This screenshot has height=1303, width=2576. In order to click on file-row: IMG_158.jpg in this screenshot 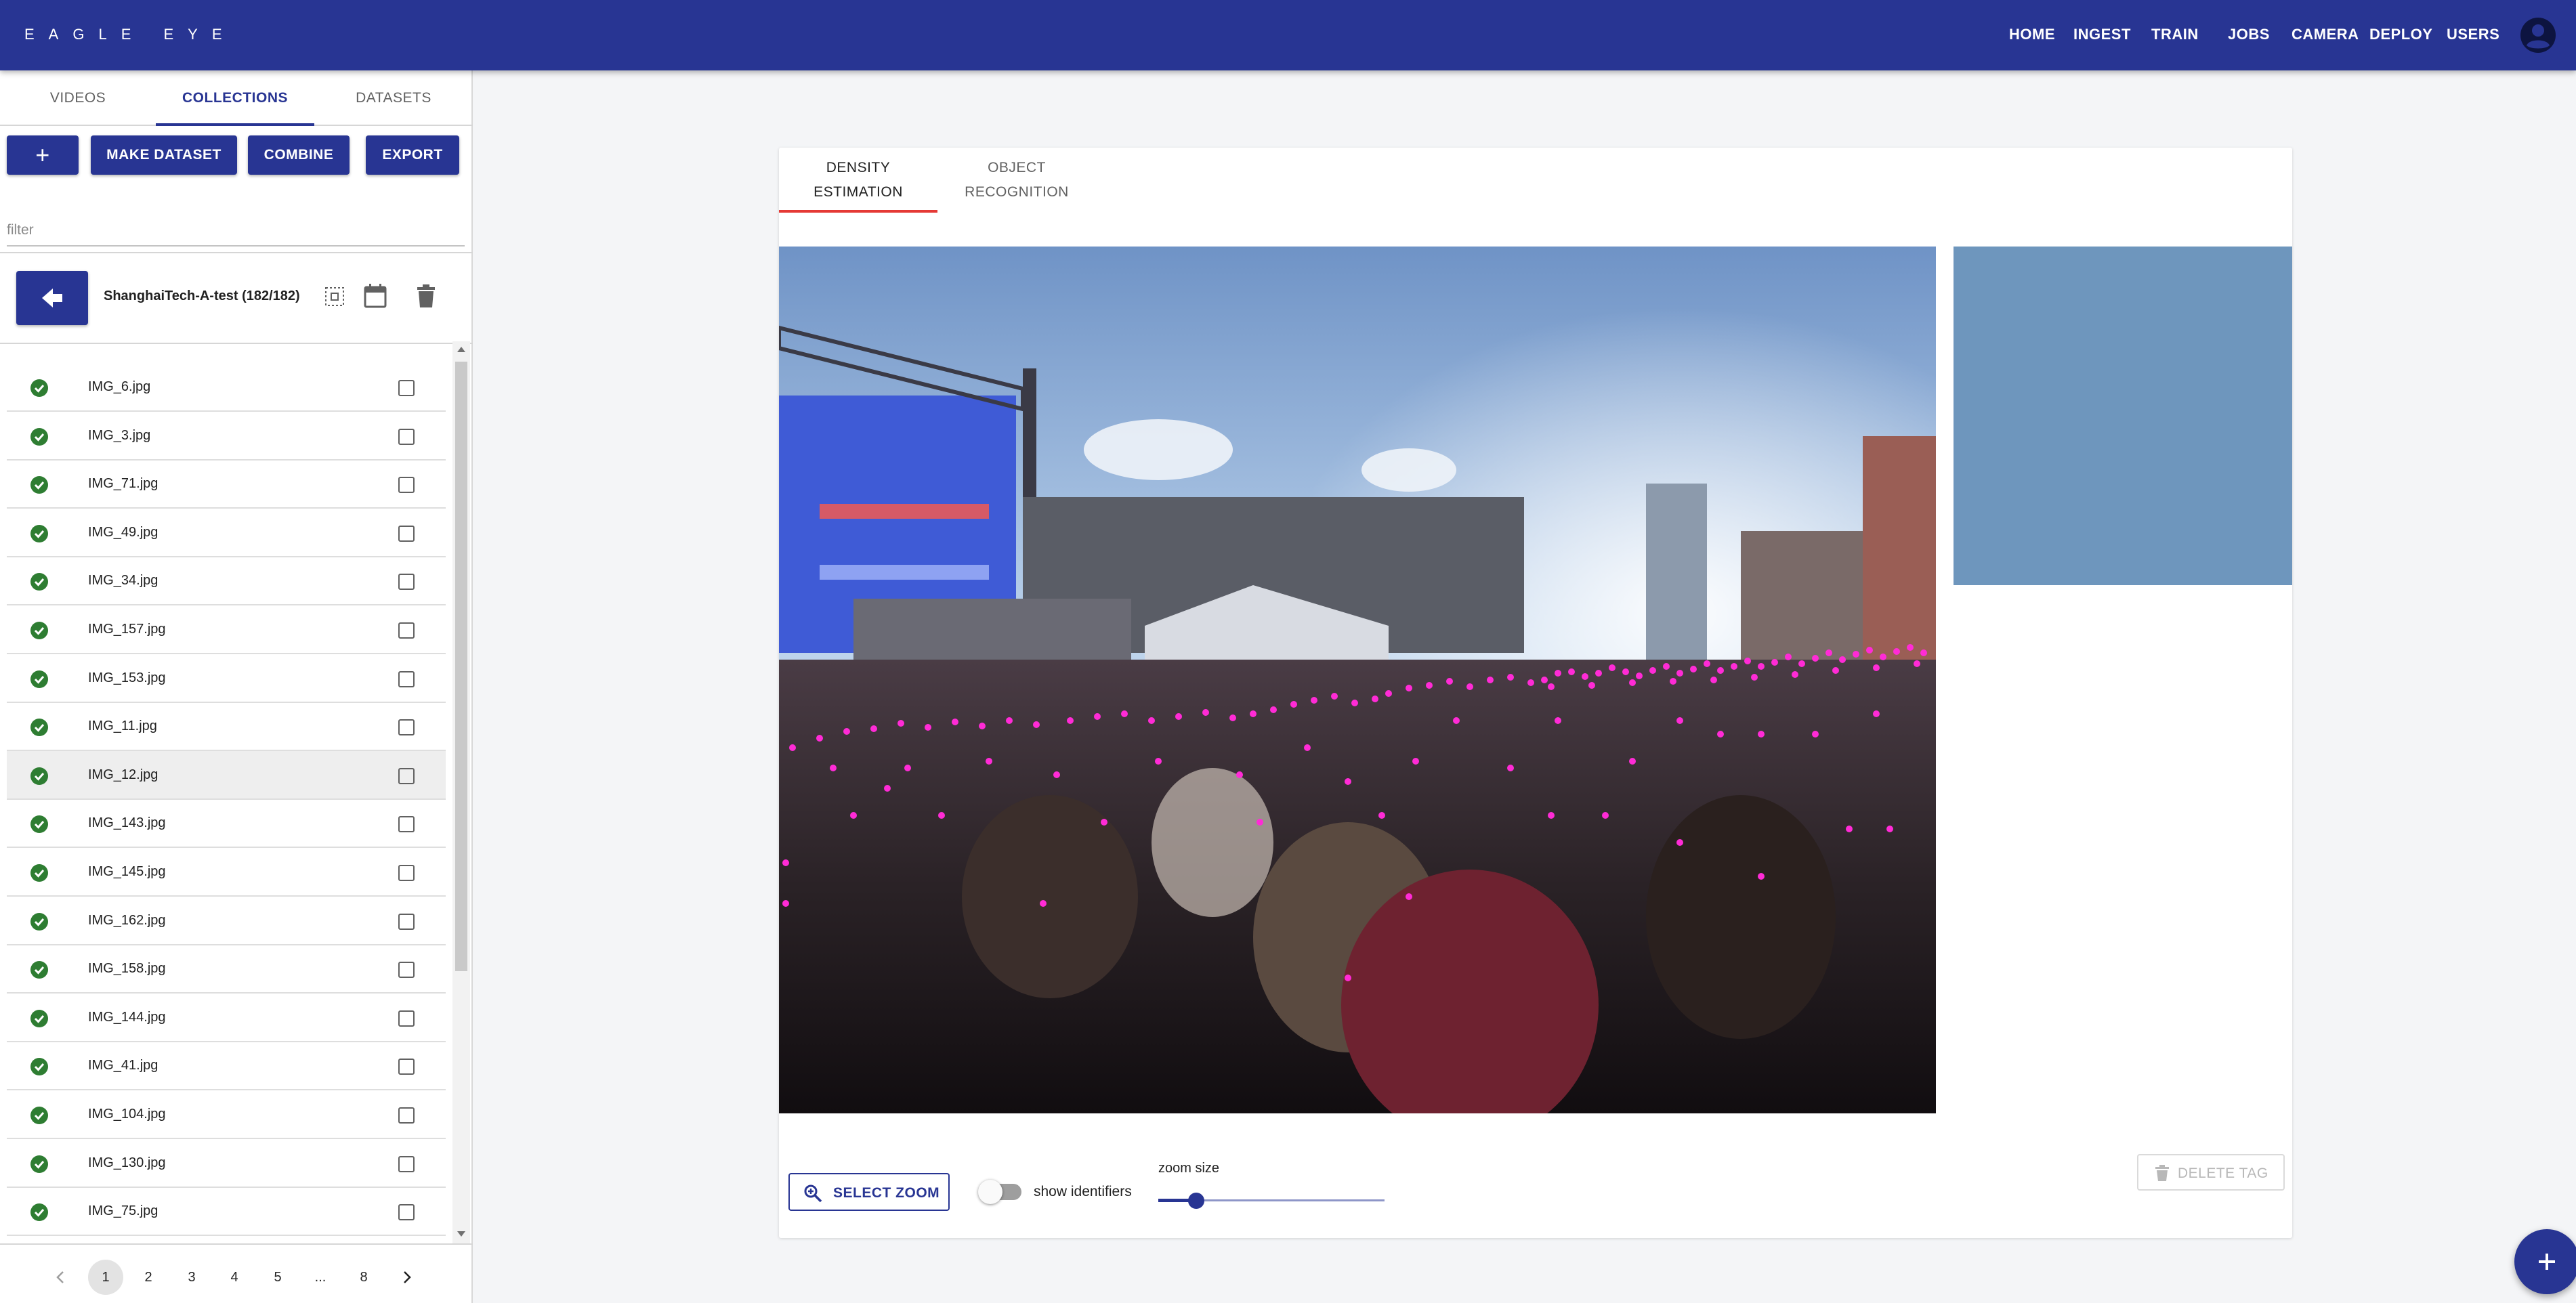, I will do `click(227, 970)`.